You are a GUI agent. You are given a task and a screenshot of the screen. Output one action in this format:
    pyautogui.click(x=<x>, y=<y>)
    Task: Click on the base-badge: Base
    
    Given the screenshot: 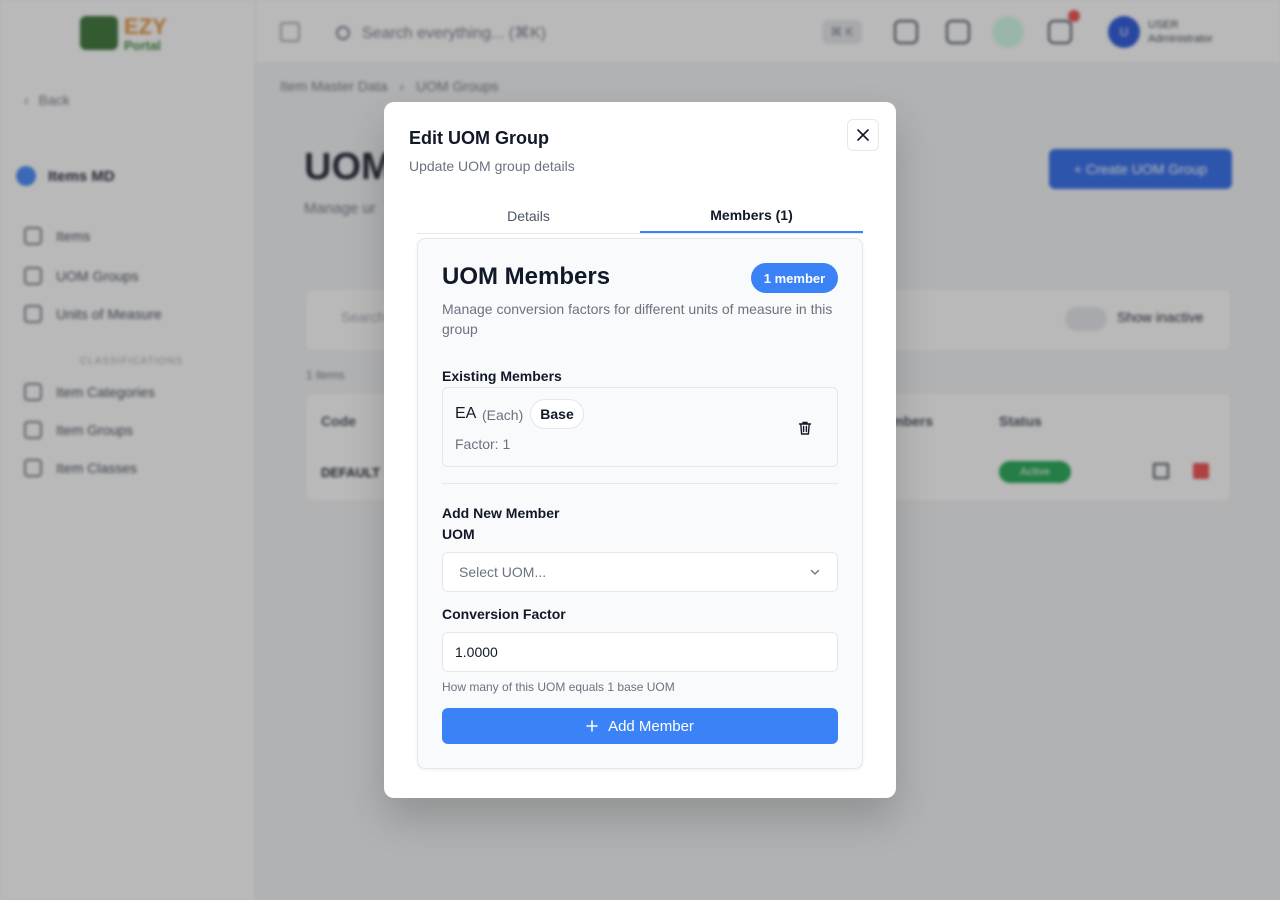 What is the action you would take?
    pyautogui.click(x=557, y=414)
    